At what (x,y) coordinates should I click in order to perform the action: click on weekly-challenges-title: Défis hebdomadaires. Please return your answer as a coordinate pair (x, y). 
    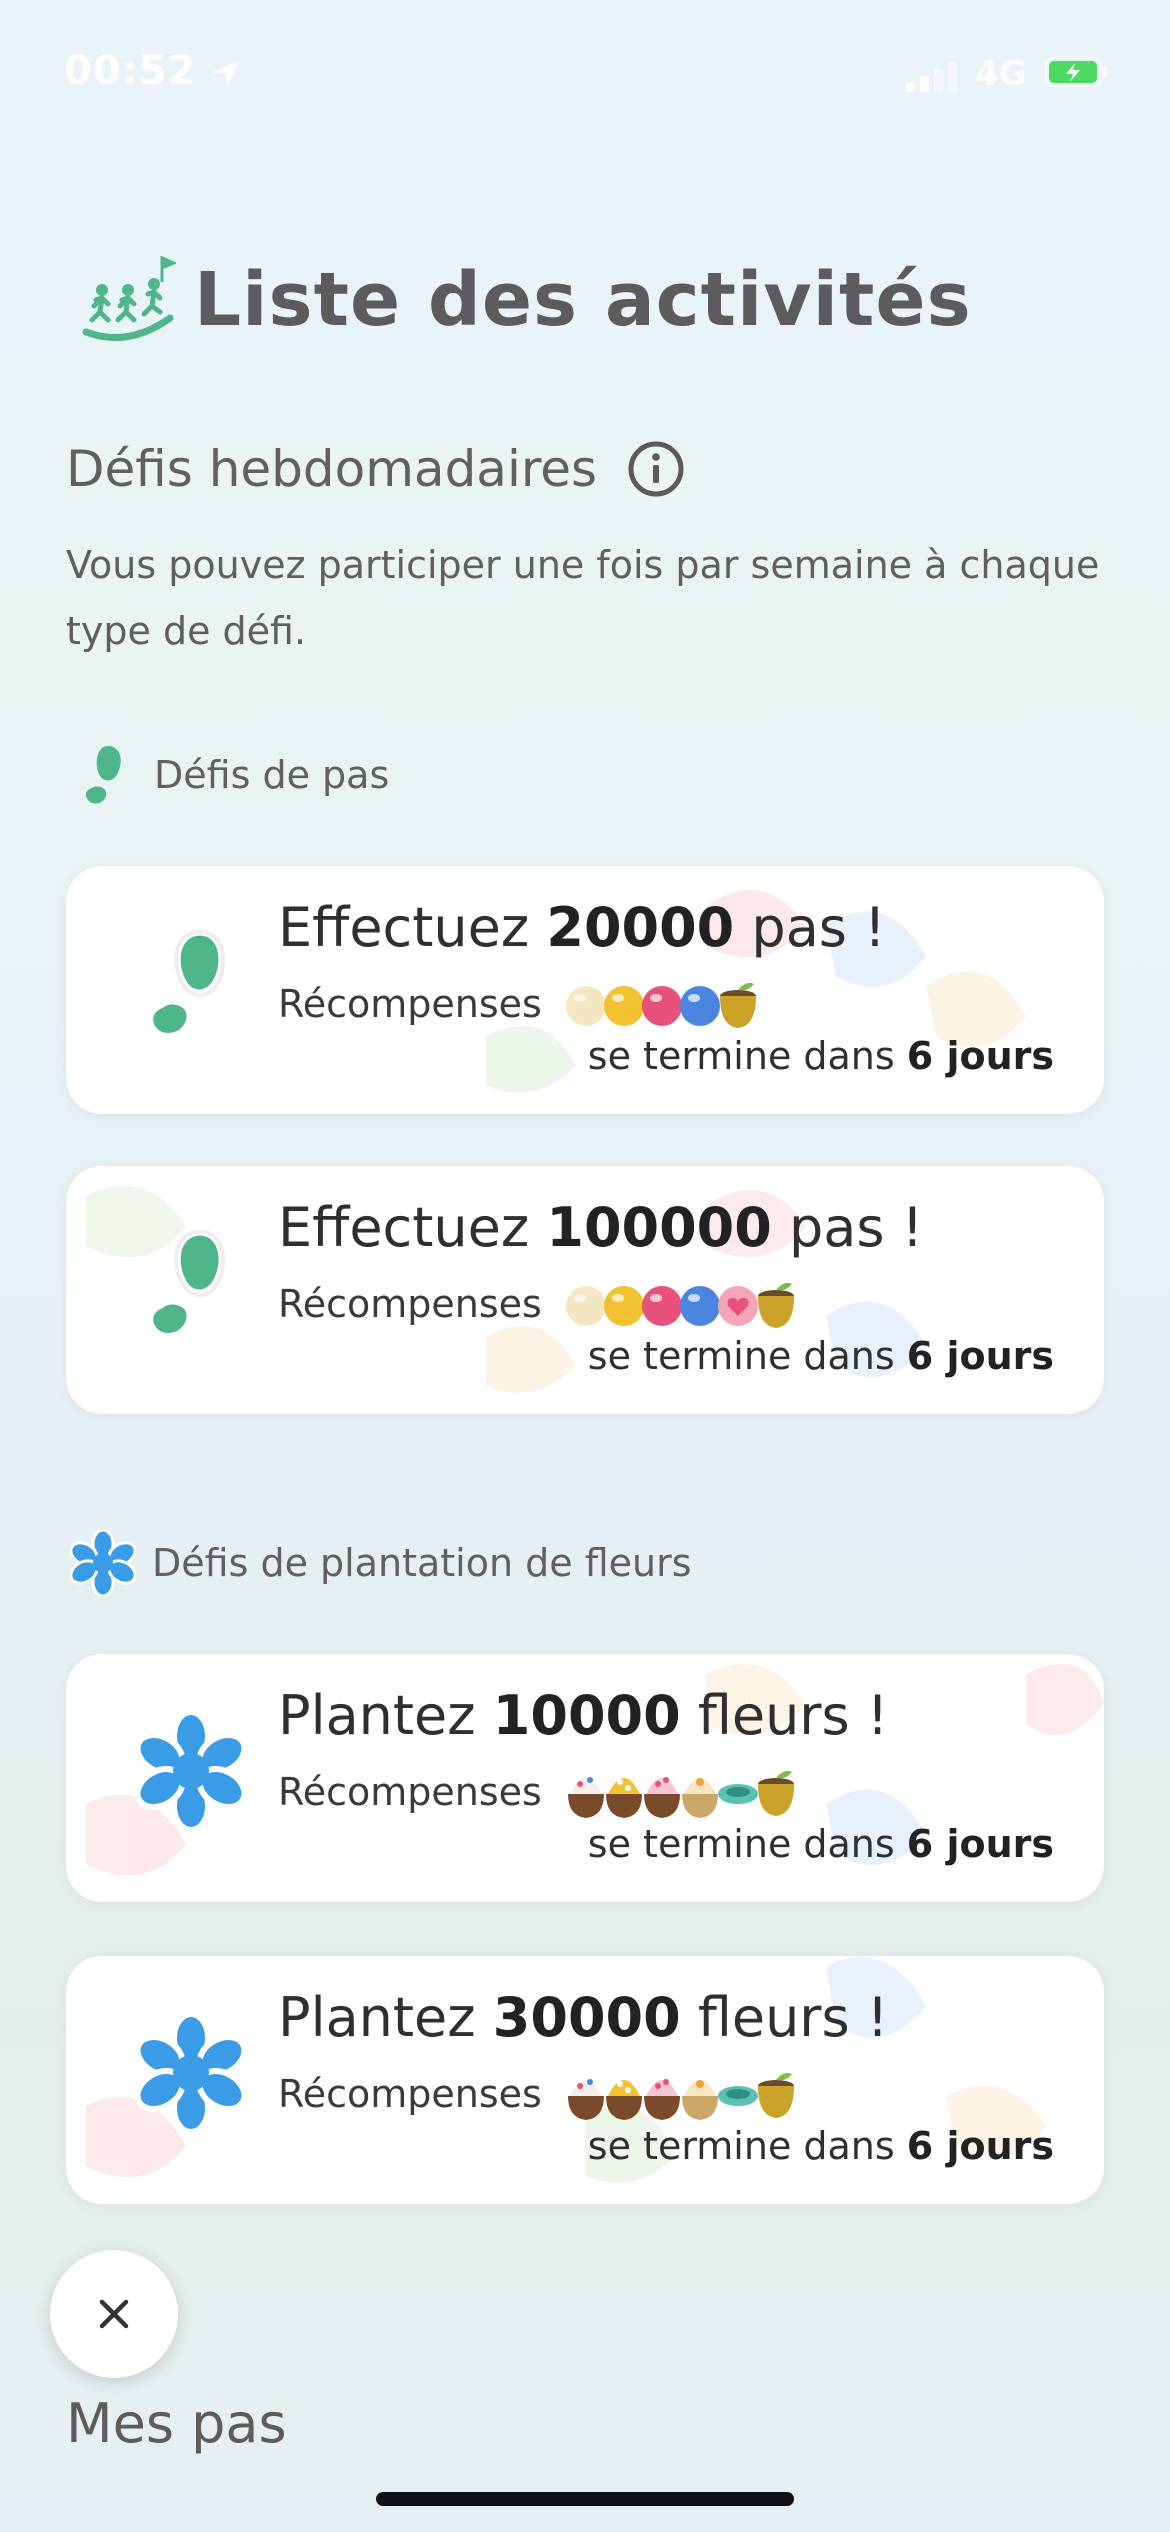
    Looking at the image, I should click on (332, 469).